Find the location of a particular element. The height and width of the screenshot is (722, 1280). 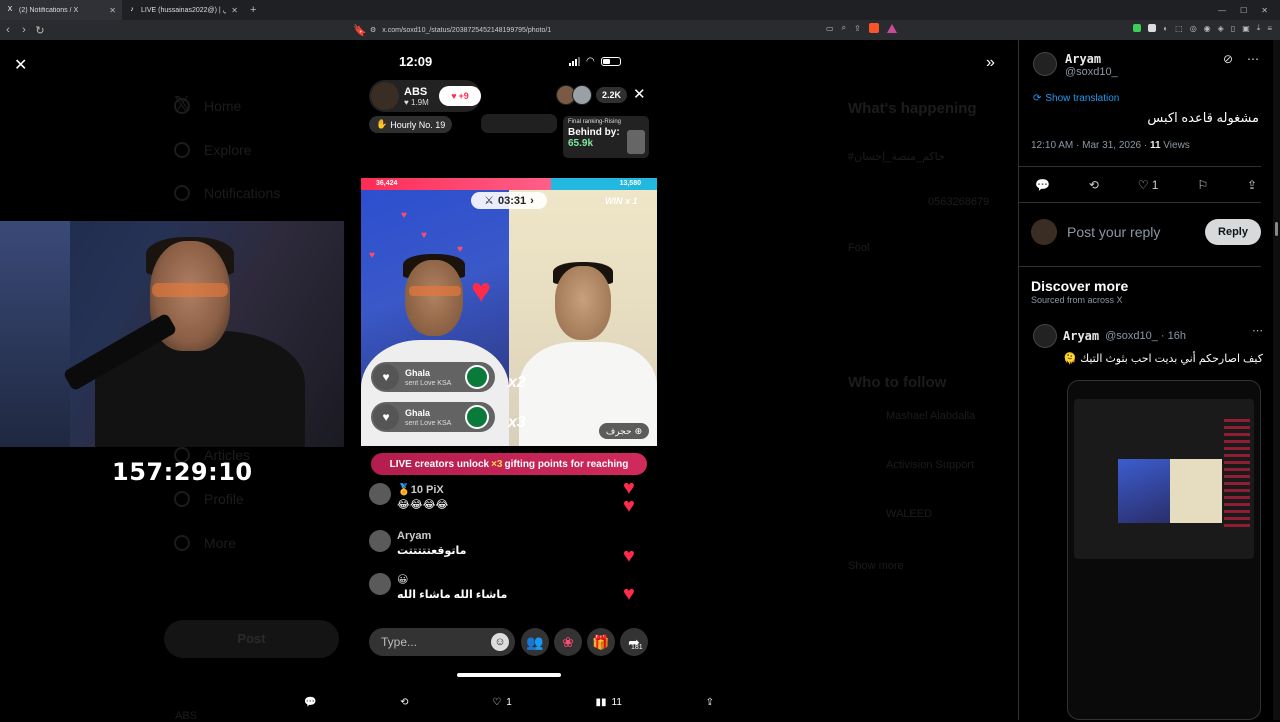

repost-button: ⟲ is located at coordinates (404, 702).